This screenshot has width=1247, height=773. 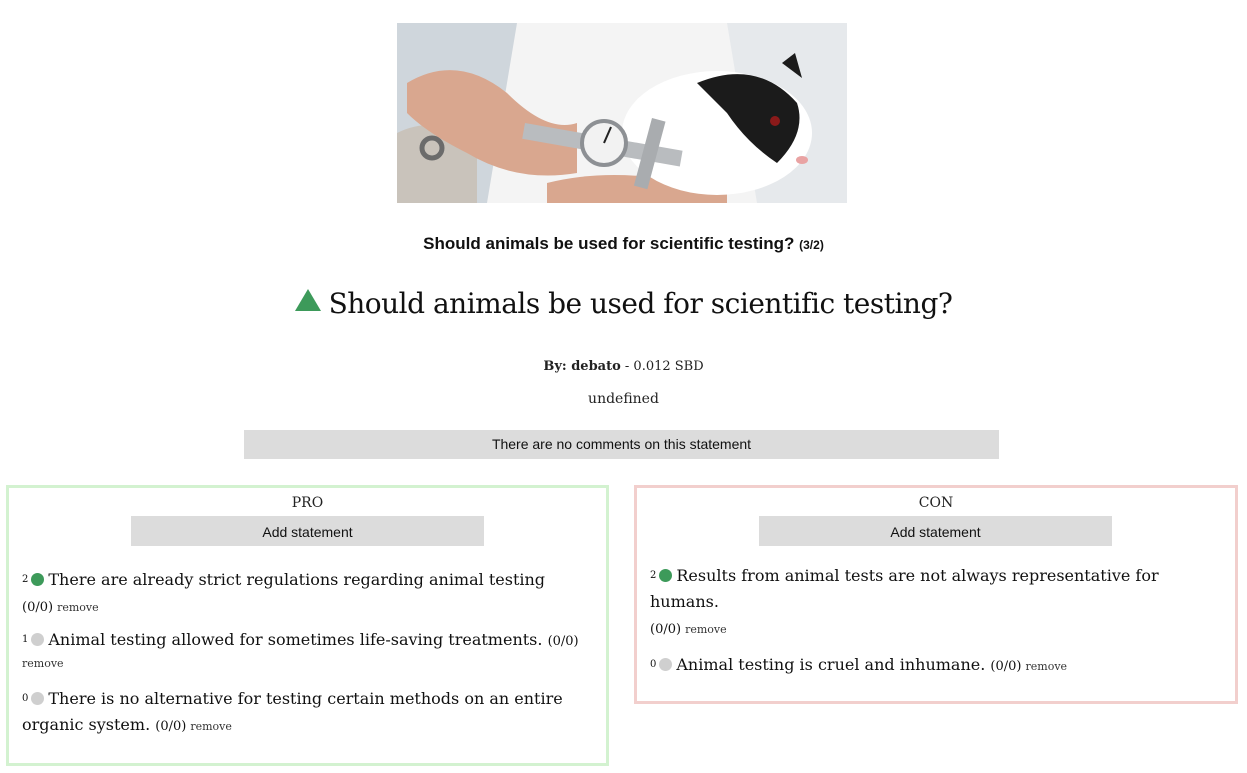 What do you see at coordinates (935, 531) in the screenshot?
I see `con-add-statement-button: Add statement` at bounding box center [935, 531].